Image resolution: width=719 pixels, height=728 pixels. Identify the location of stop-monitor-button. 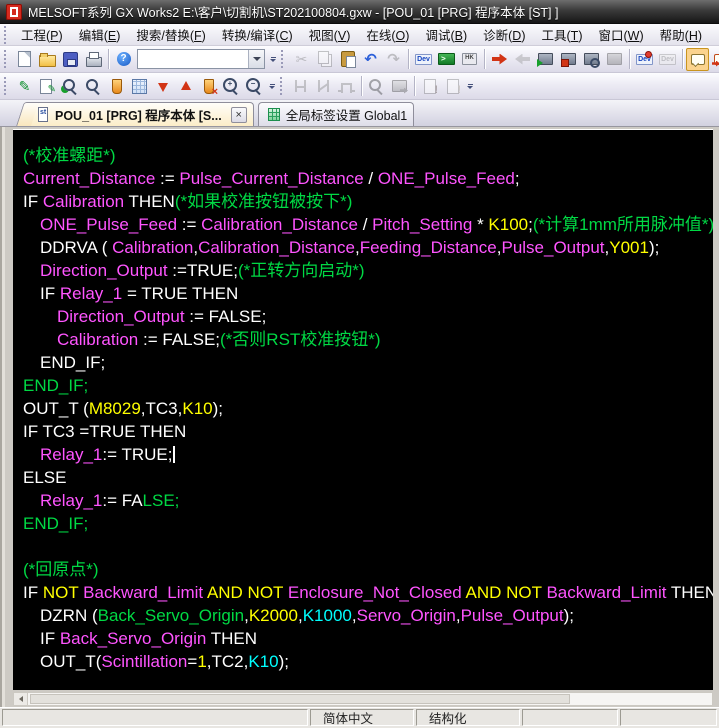
(568, 59).